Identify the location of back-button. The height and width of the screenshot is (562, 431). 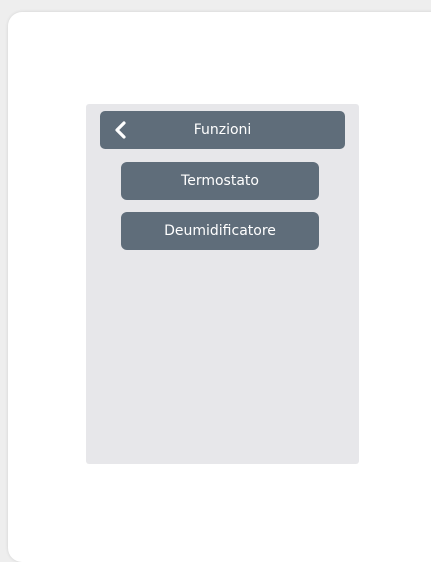
(120, 130).